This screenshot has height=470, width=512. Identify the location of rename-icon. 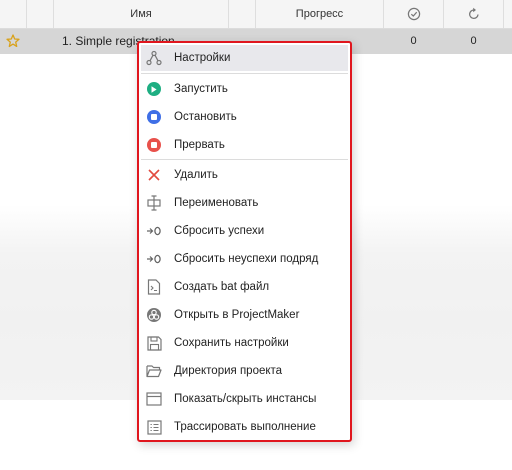
(154, 203).